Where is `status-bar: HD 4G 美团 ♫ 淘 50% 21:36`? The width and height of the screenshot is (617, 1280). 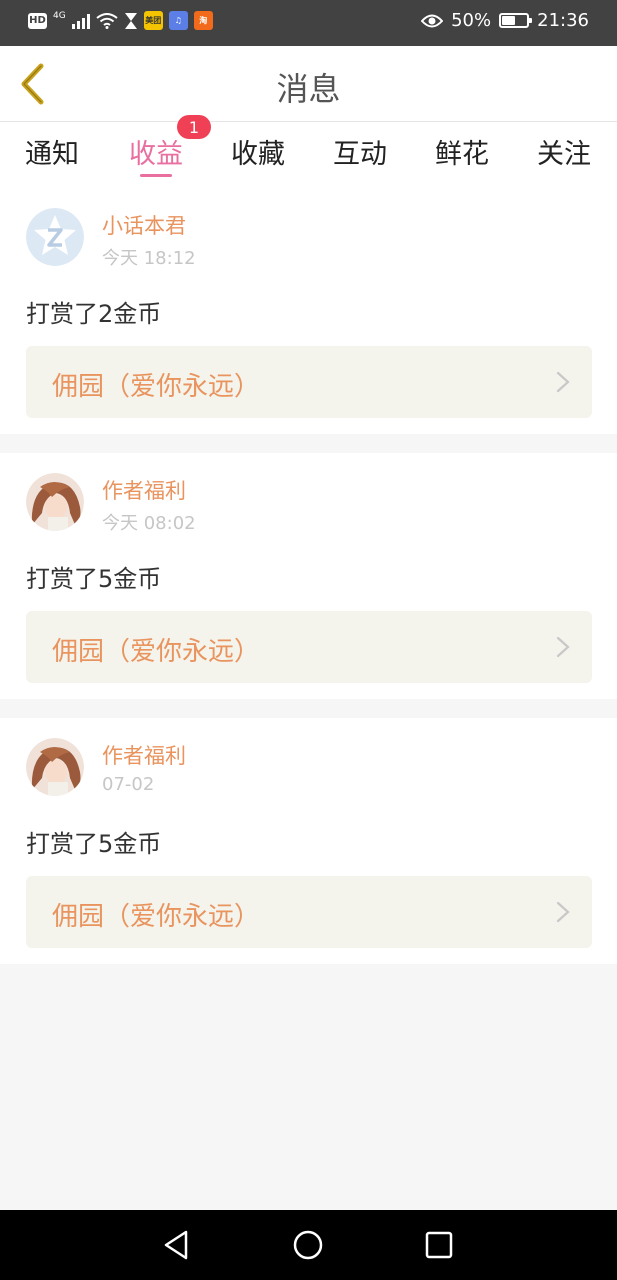 status-bar: HD 4G 美团 ♫ 淘 50% 21:36 is located at coordinates (308, 23).